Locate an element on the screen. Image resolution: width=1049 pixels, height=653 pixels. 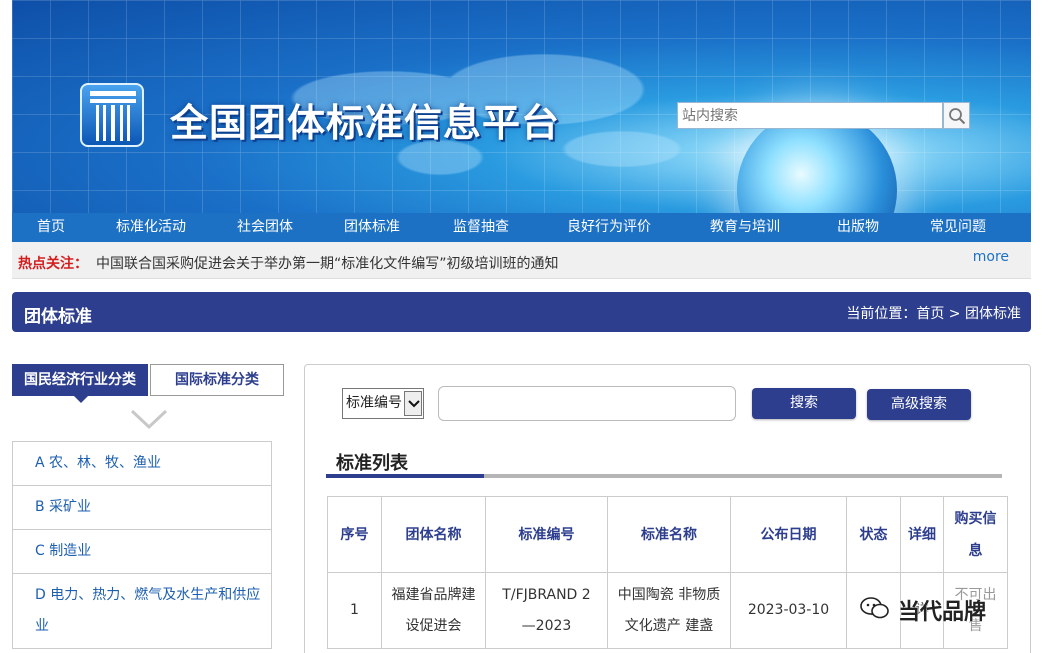
col-header-organization: 团体名称 is located at coordinates (433, 534).